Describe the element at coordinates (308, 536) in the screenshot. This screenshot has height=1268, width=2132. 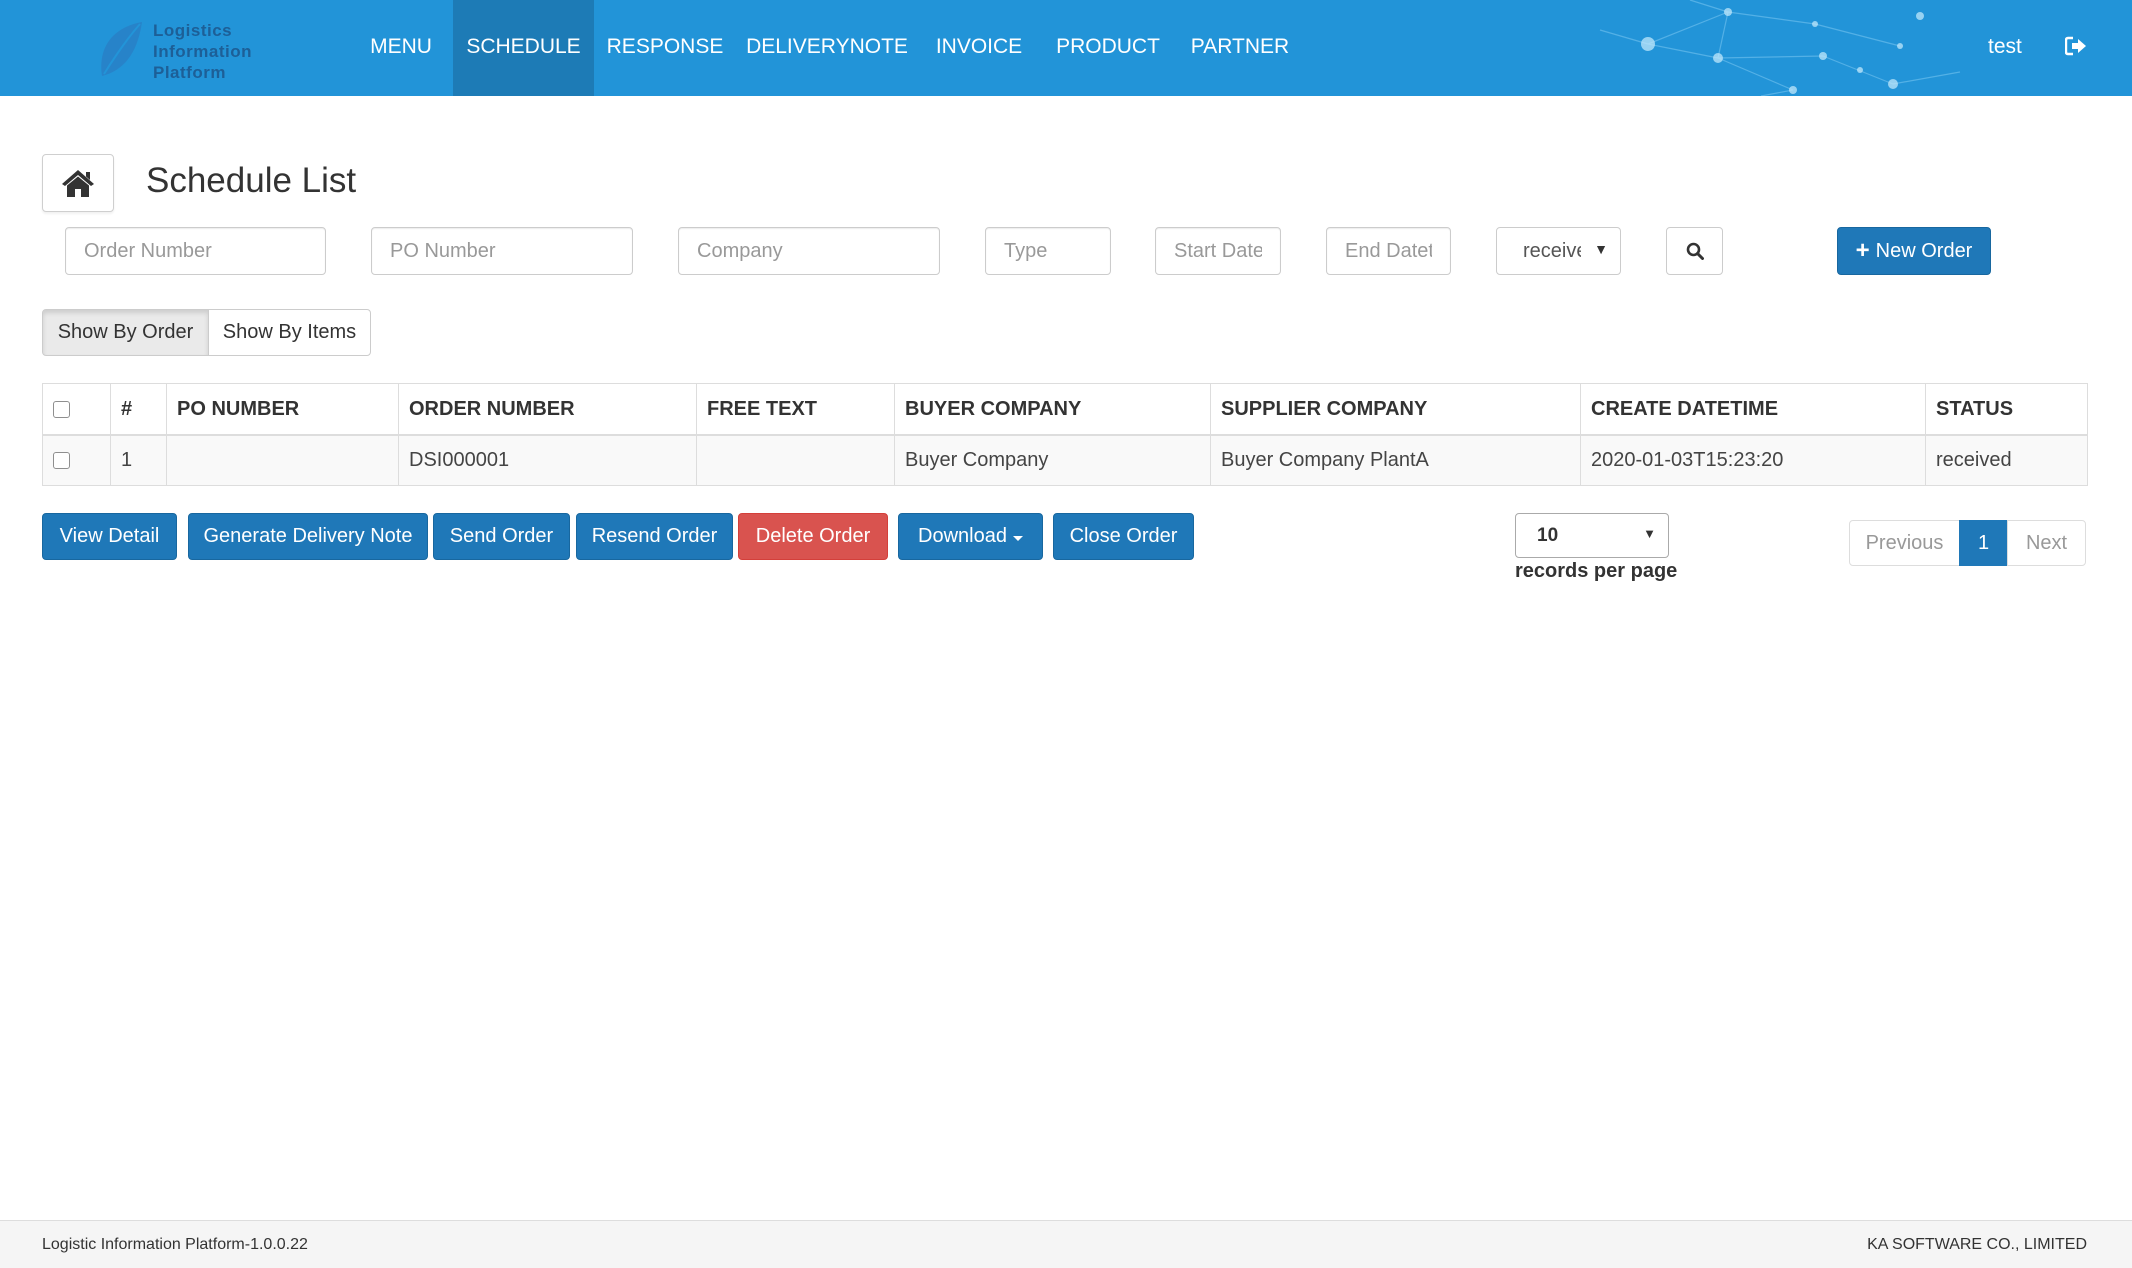
I see `generate-delivery-note-button: Generate Delivery Note` at that location.